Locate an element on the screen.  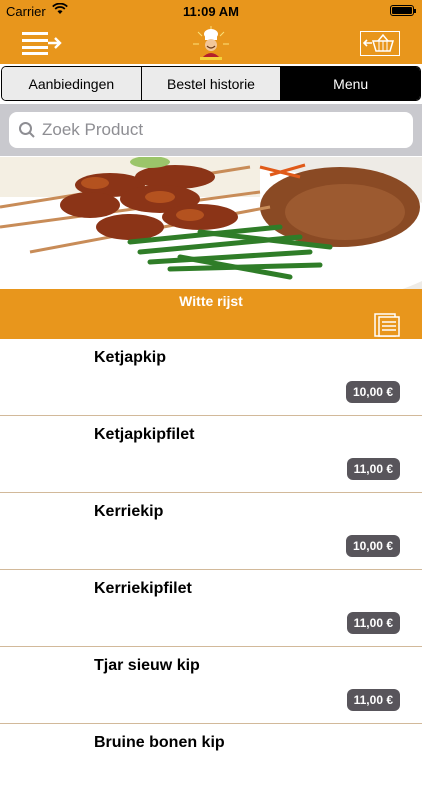
search-input is located at coordinates (217, 130).